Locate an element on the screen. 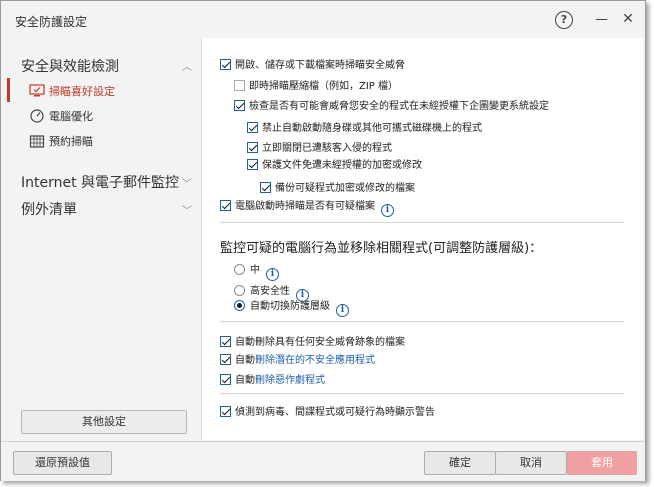 The image size is (654, 487). level-label: 中 is located at coordinates (255, 270).